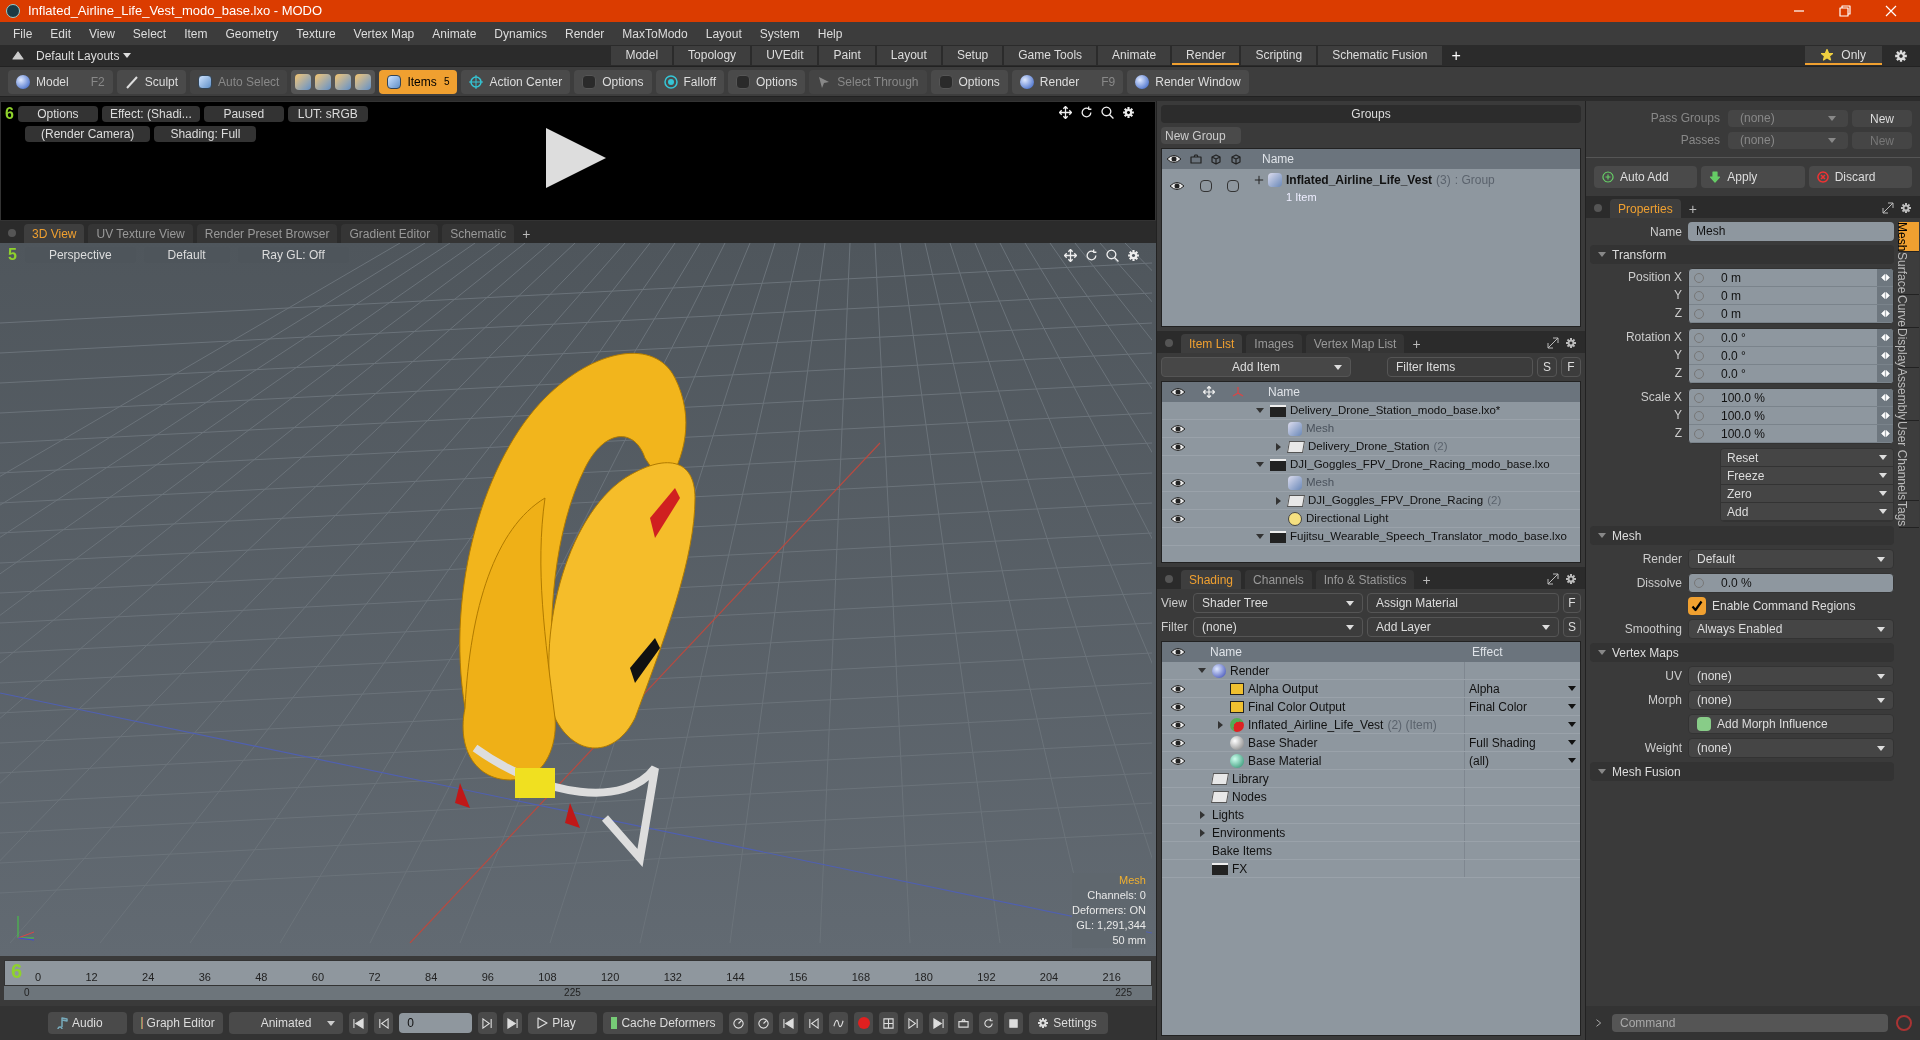 This screenshot has width=1920, height=1040. I want to click on number-field: 100.0 %, so click(1791, 434).